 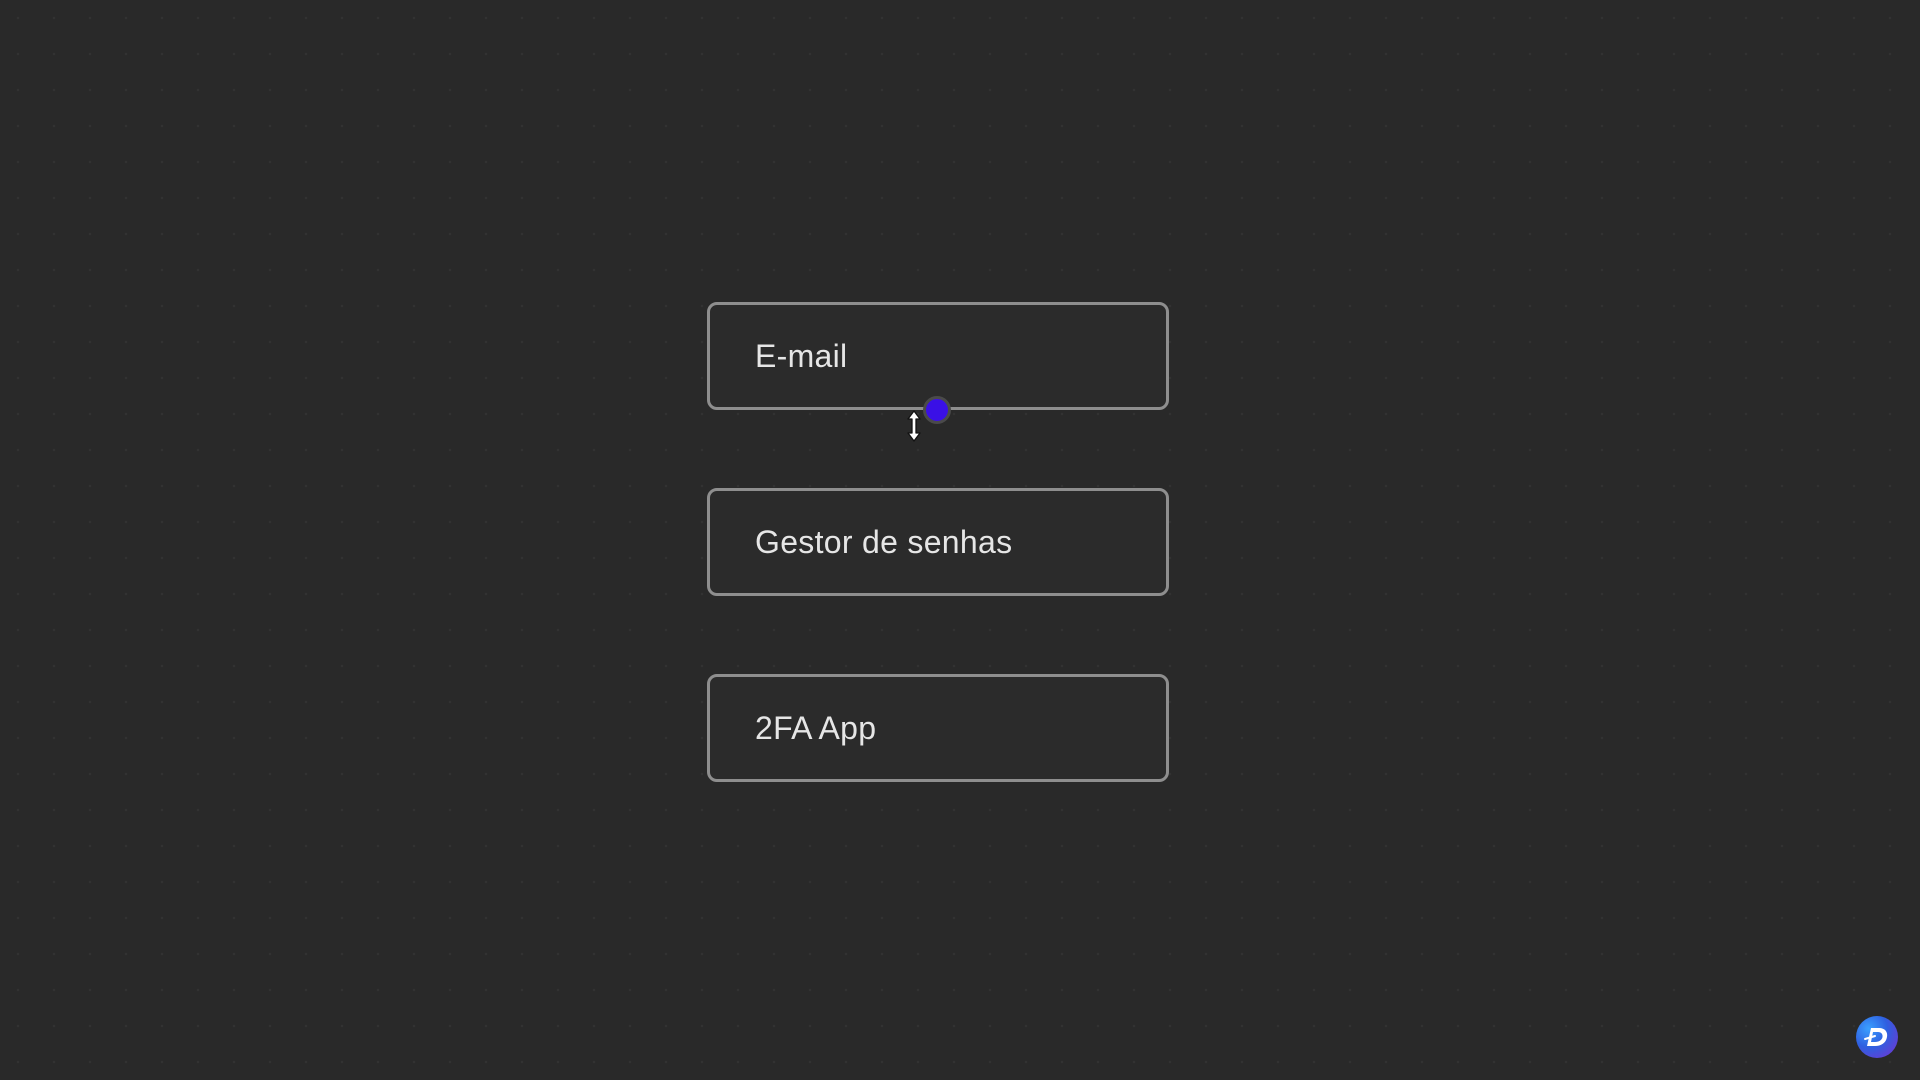 What do you see at coordinates (884, 541) in the screenshot?
I see `node-label: Gestor de senhas` at bounding box center [884, 541].